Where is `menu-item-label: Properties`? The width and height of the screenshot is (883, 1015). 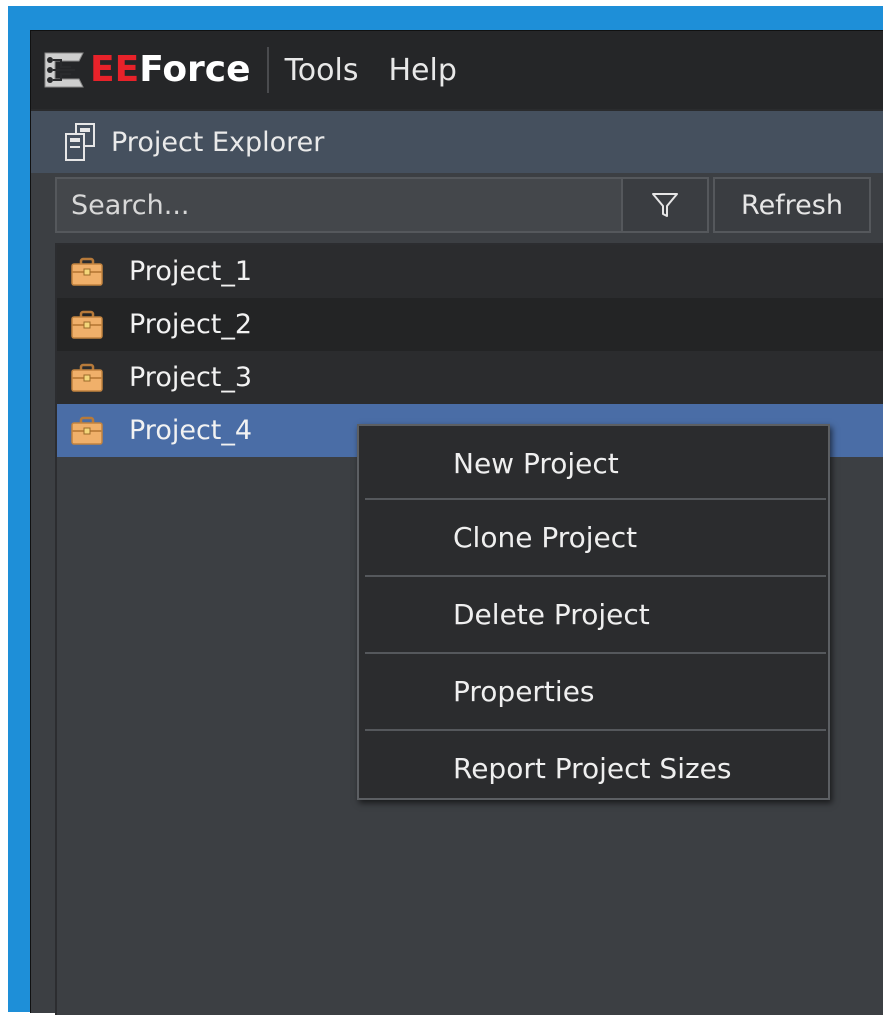 menu-item-label: Properties is located at coordinates (524, 691).